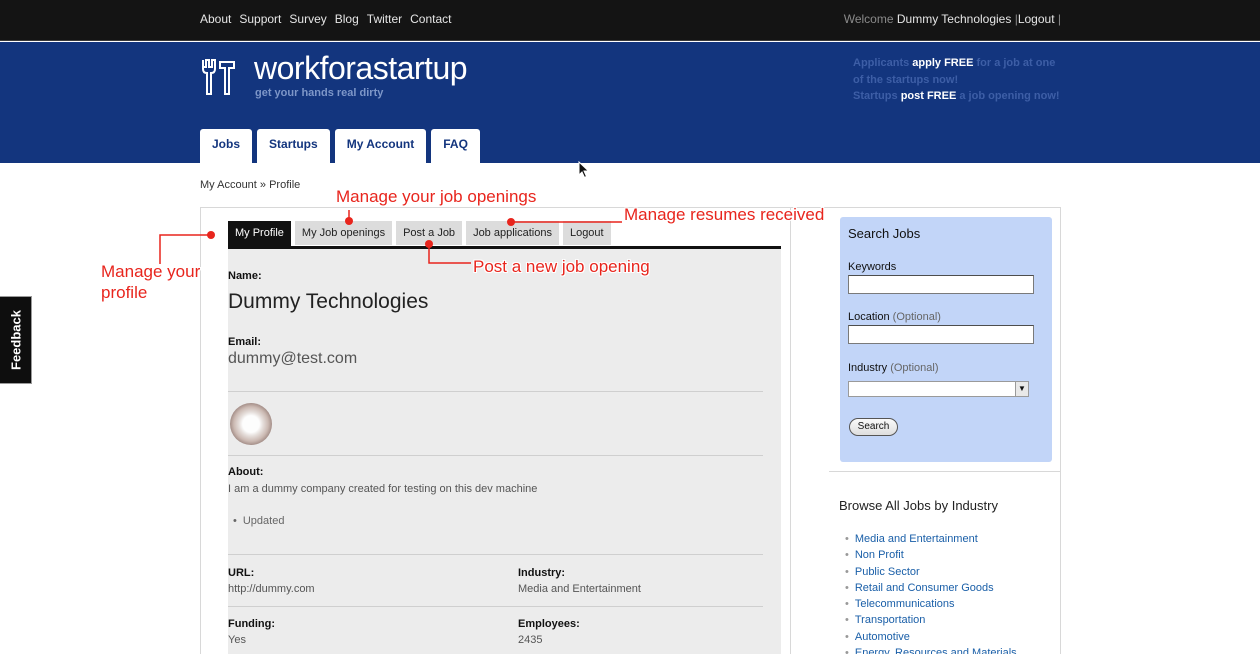 Image resolution: width=1260 pixels, height=654 pixels. What do you see at coordinates (542, 573) in the screenshot?
I see `industry-label: Industry:` at bounding box center [542, 573].